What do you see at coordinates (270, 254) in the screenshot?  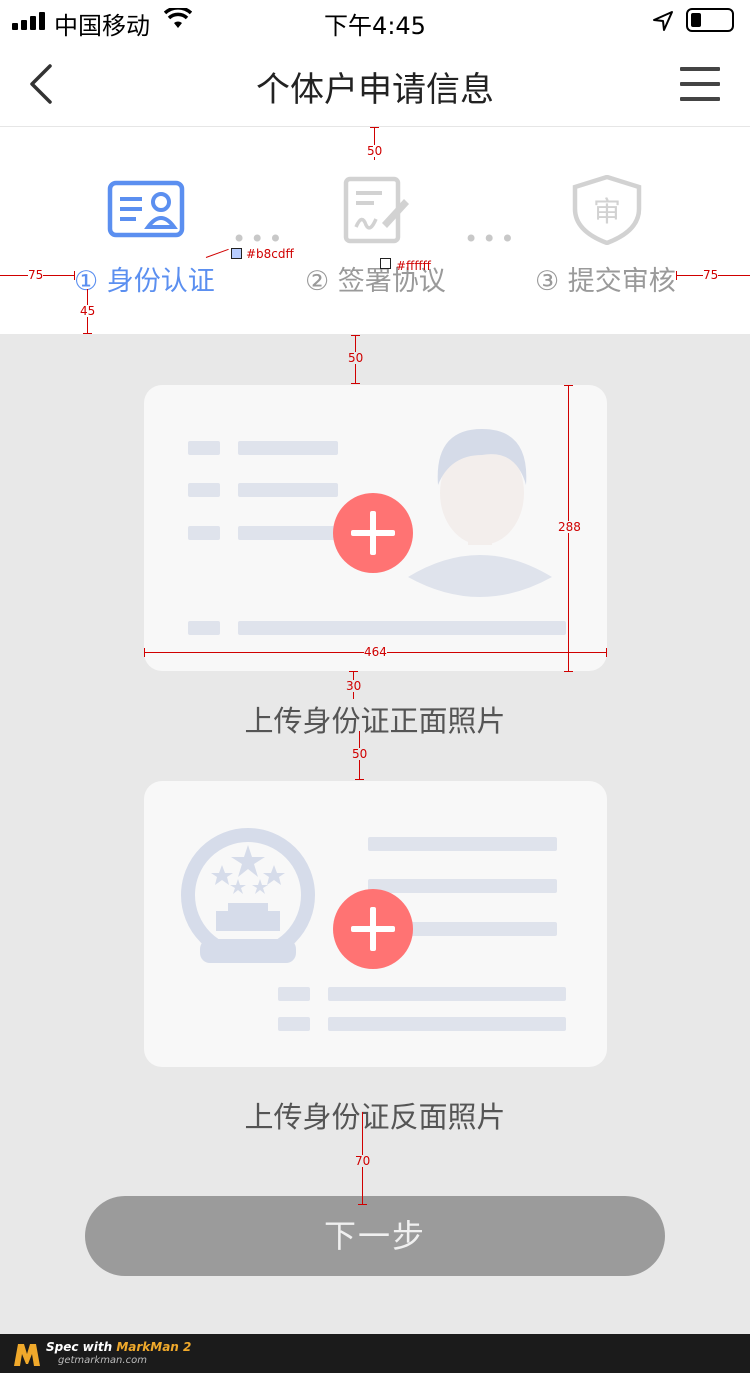 I see `annotation-color: #b8cdff` at bounding box center [270, 254].